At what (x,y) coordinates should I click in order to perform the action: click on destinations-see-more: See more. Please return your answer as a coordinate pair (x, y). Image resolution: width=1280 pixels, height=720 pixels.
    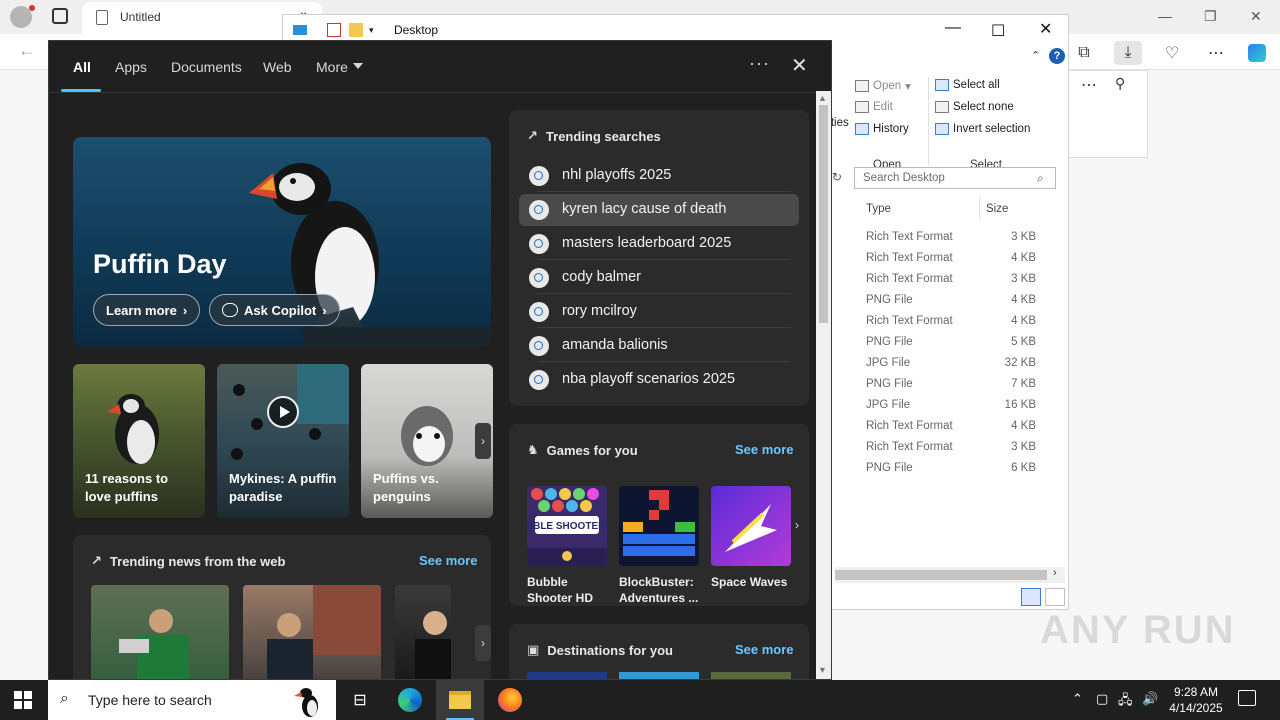
    Looking at the image, I should click on (764, 649).